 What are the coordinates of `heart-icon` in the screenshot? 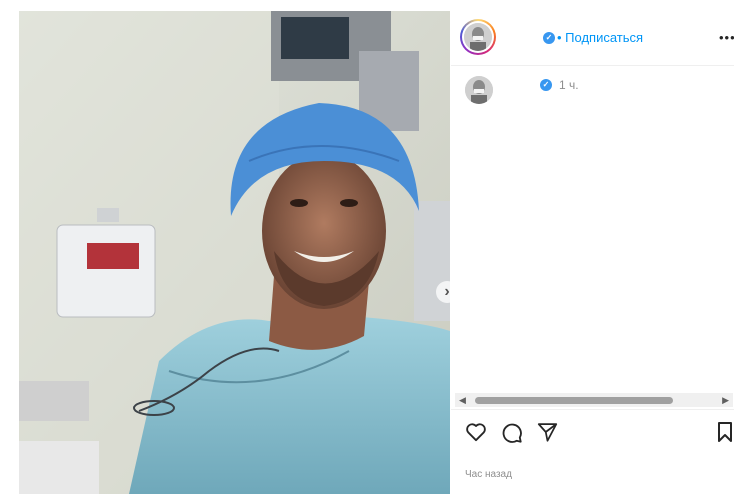 It's located at (476, 432).